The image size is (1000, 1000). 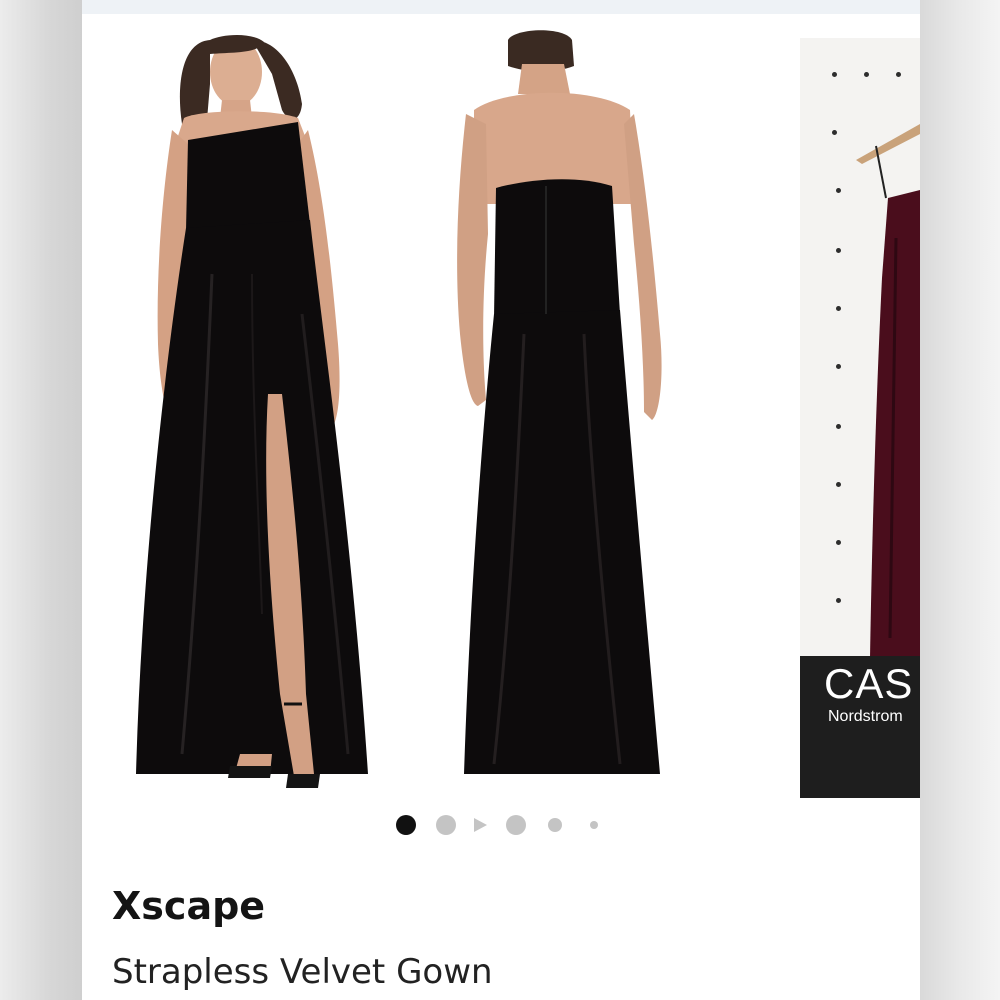 What do you see at coordinates (960, 500) in the screenshot?
I see `right-blur-area` at bounding box center [960, 500].